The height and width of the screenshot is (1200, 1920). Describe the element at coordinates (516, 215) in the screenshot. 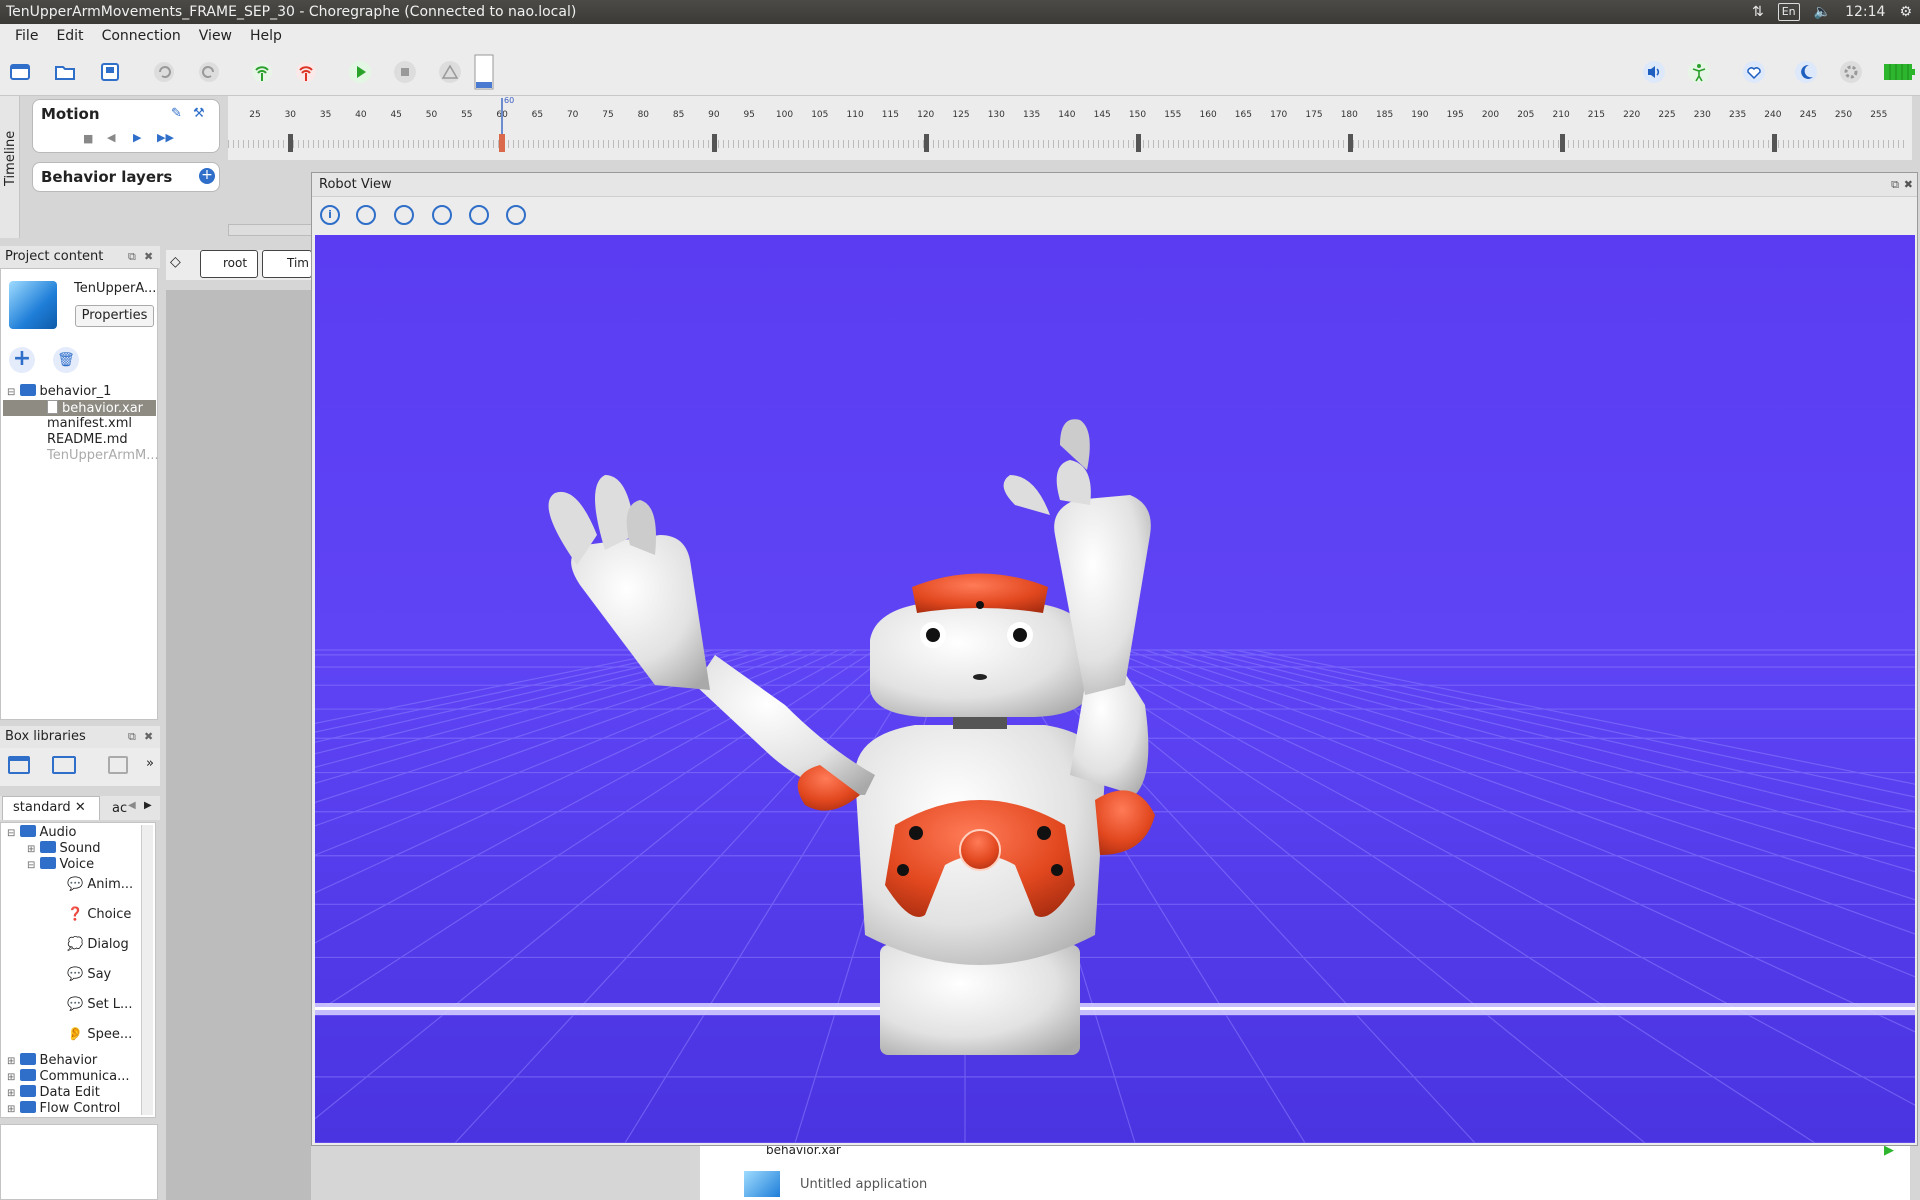

I see `zoom-out-icon` at that location.